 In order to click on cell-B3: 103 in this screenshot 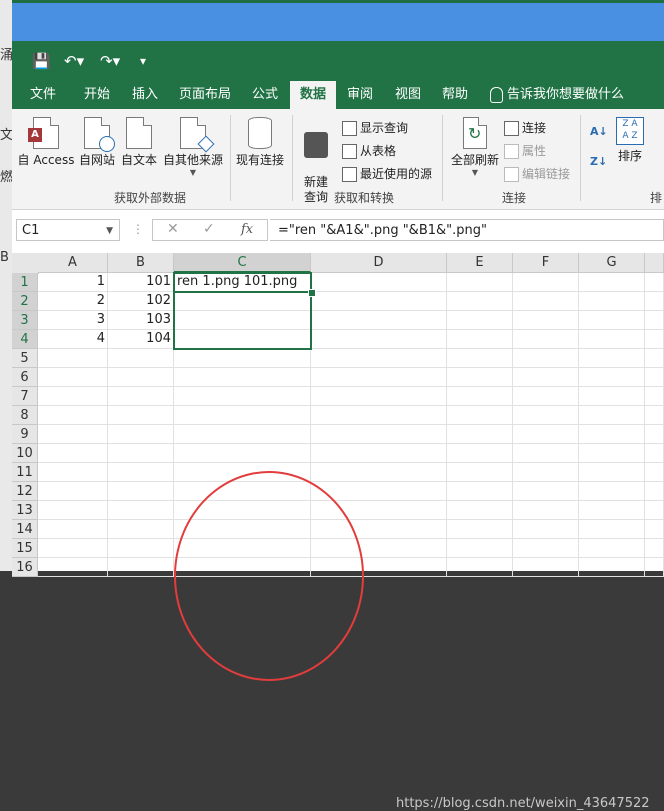, I will do `click(141, 320)`.